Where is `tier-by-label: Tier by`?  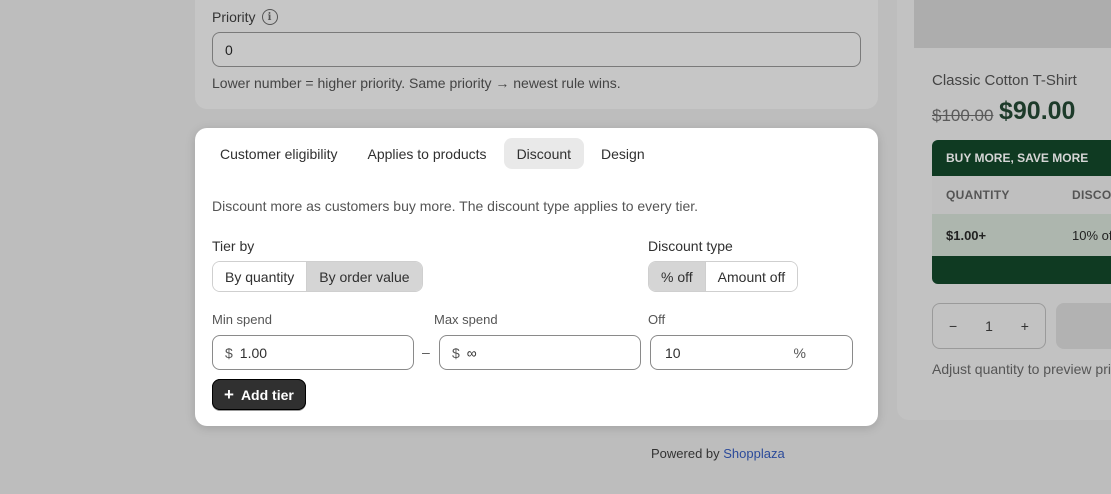 tier-by-label: Tier by is located at coordinates (233, 246).